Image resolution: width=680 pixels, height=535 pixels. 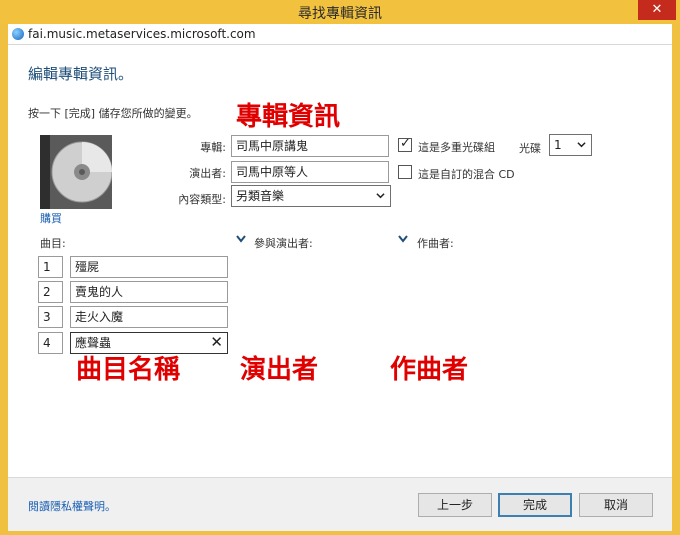 I want to click on window-title: 尋找專輯資訊, so click(x=340, y=14).